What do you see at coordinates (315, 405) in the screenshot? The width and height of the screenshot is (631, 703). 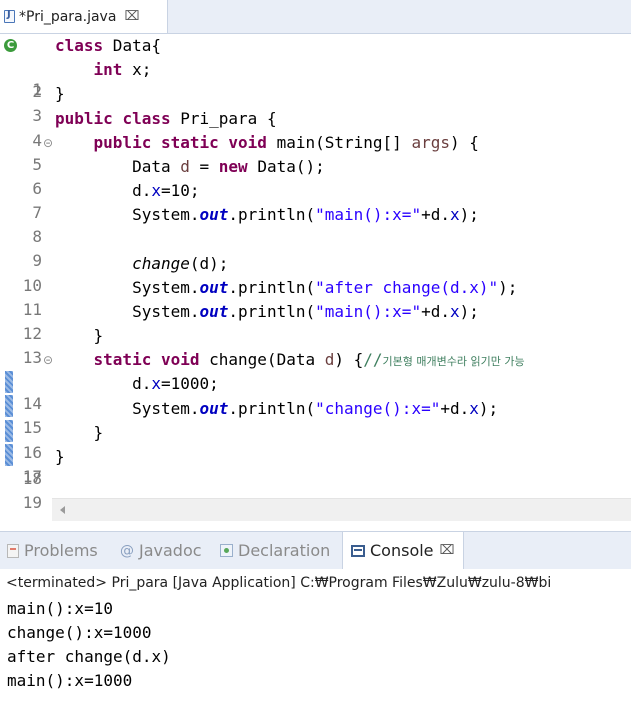 I see `code-line: 15 d.x=1000;` at bounding box center [315, 405].